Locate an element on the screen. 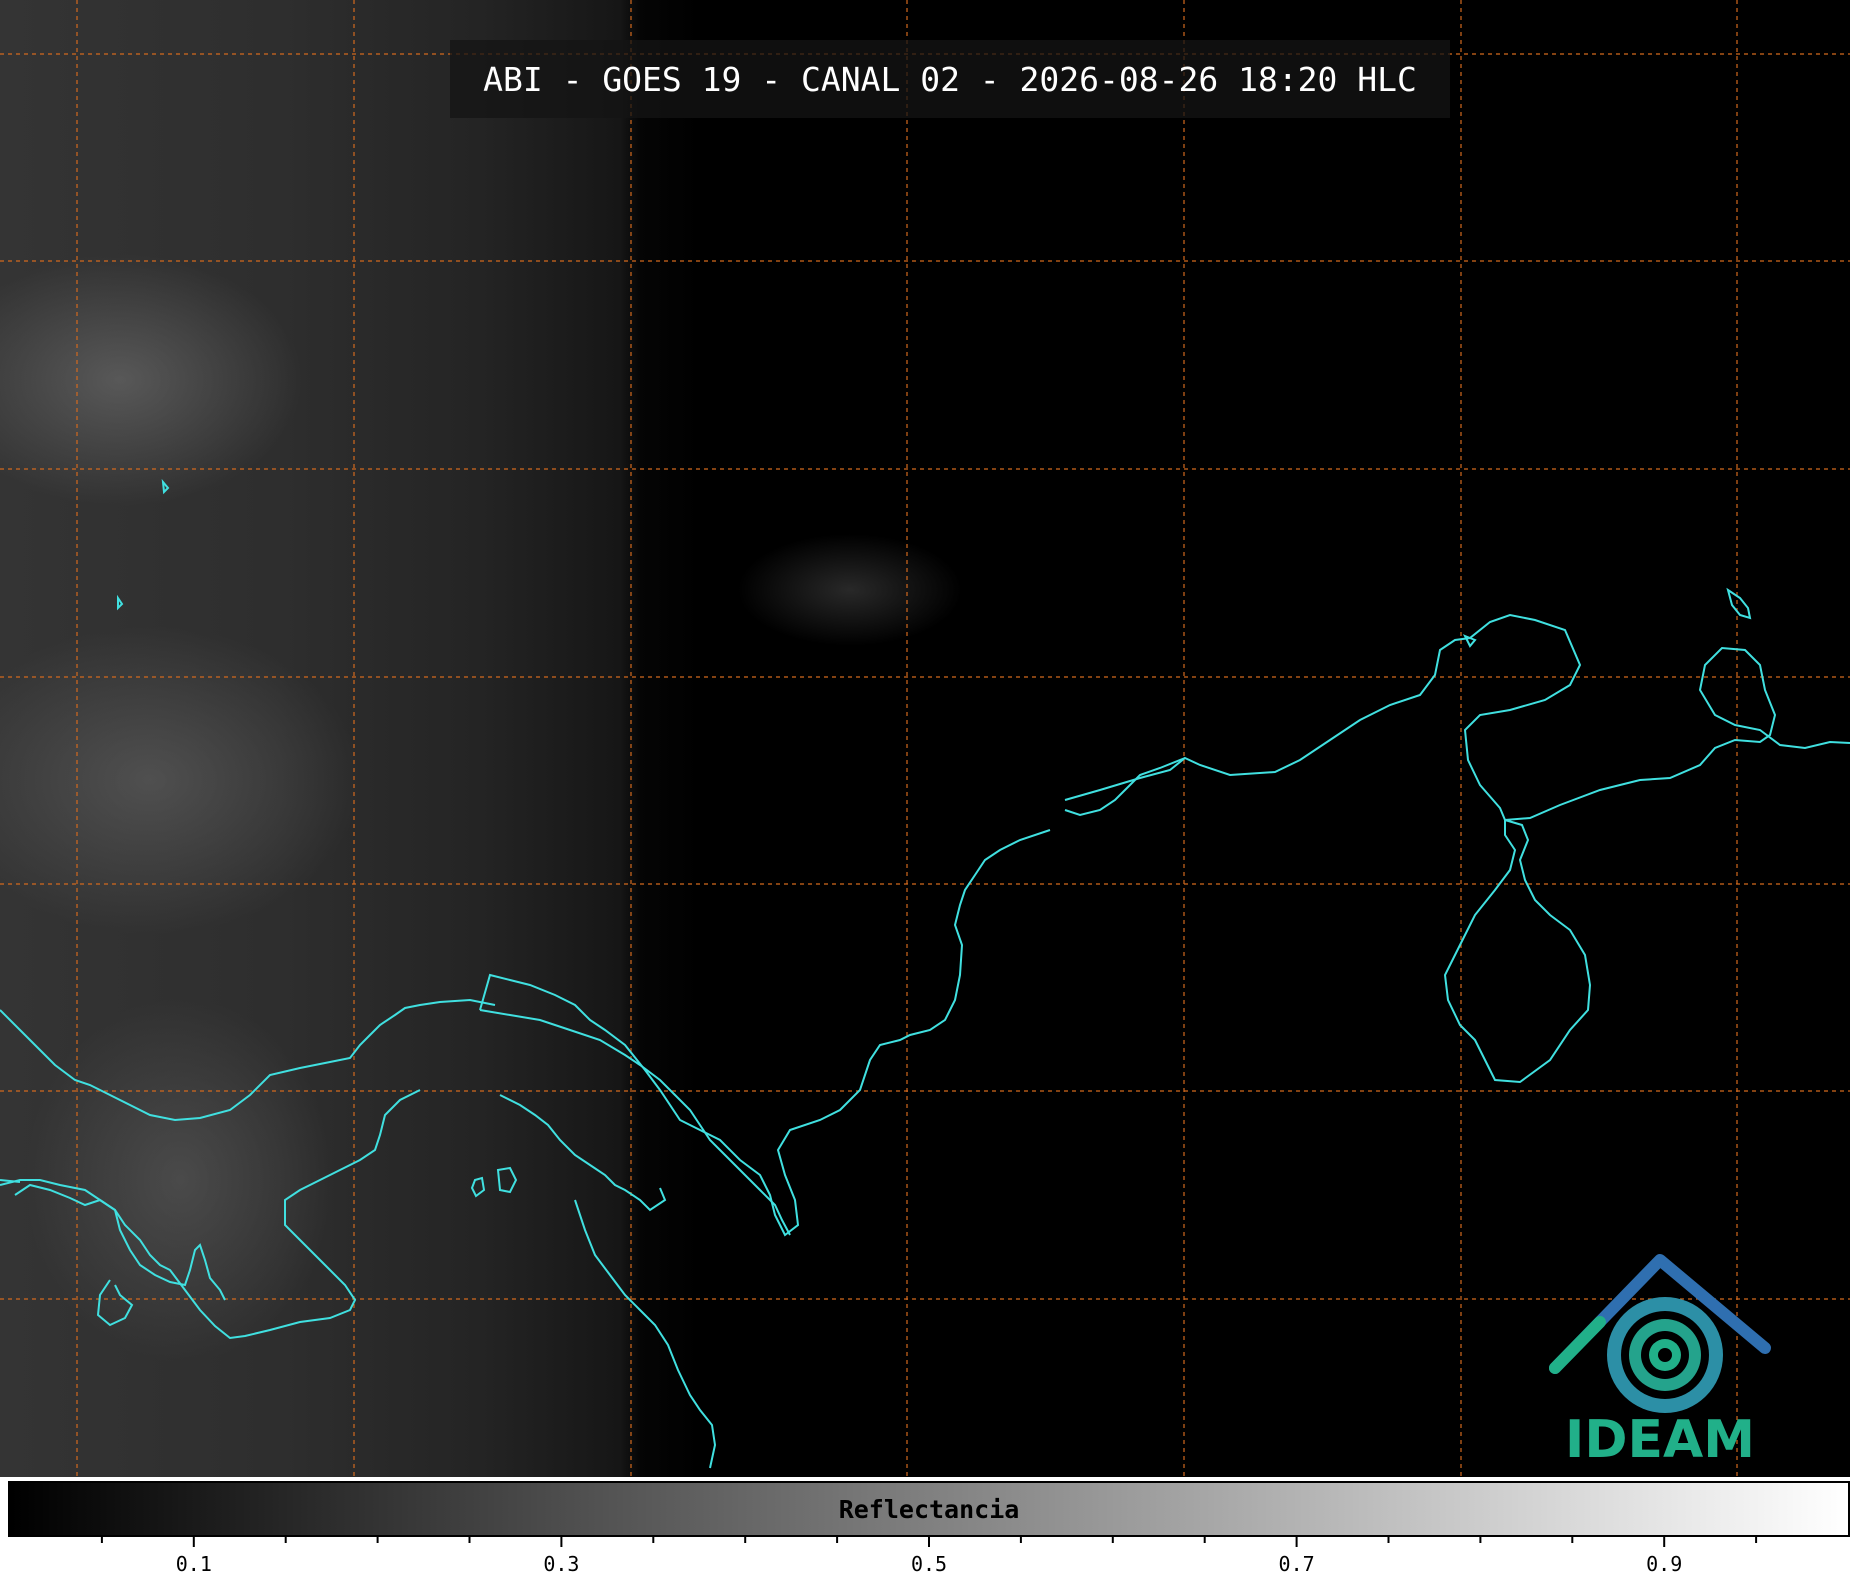 Image resolution: width=1850 pixels, height=1577 pixels. colorbar-ticks is located at coordinates (929, 1541).